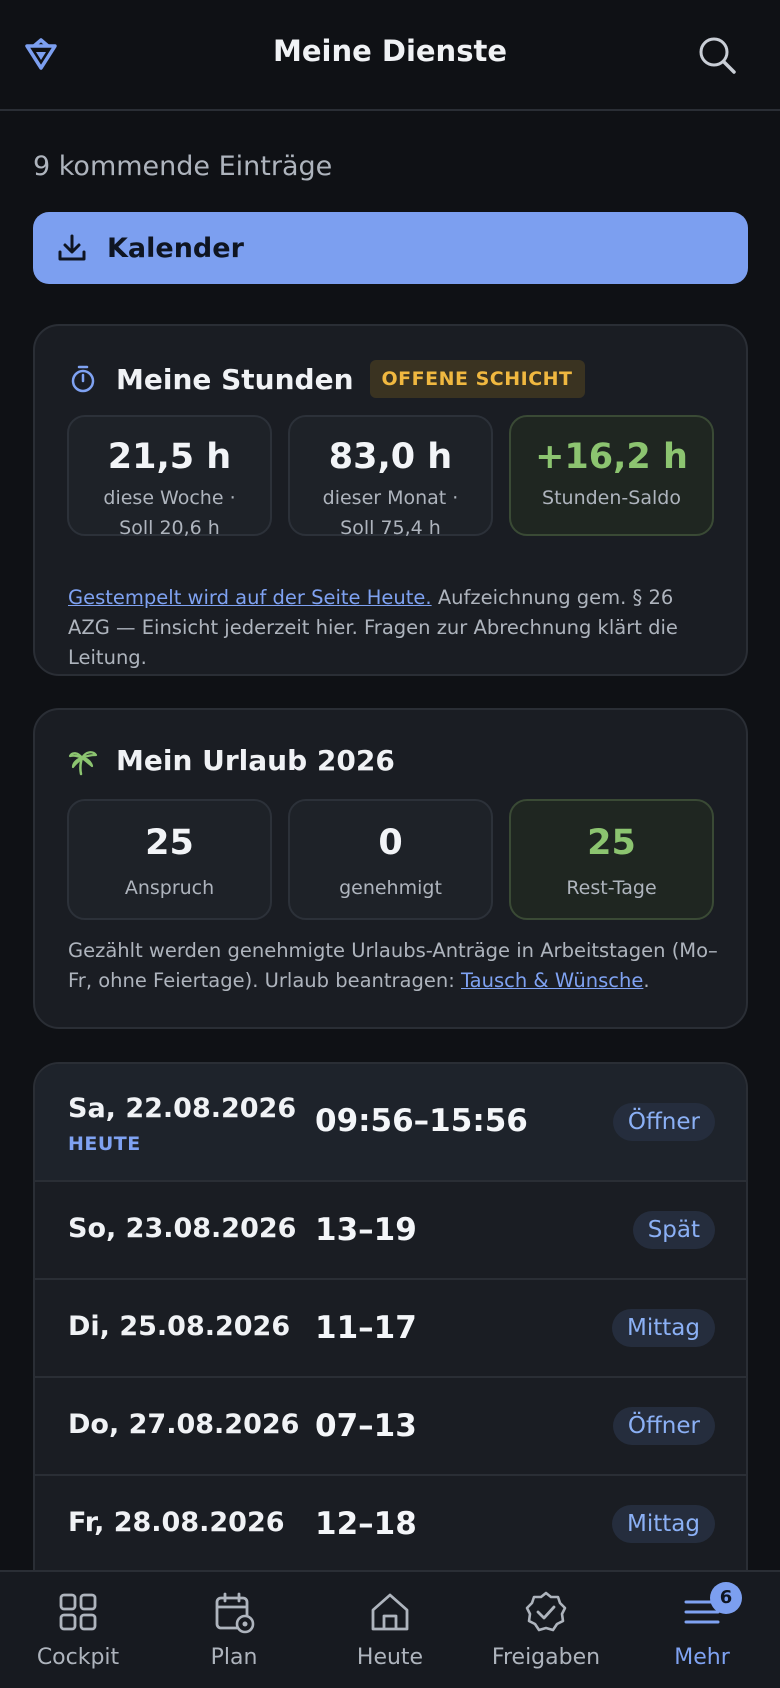 Image resolution: width=780 pixels, height=1688 pixels. I want to click on calendar-button-label: Kalender, so click(175, 248).